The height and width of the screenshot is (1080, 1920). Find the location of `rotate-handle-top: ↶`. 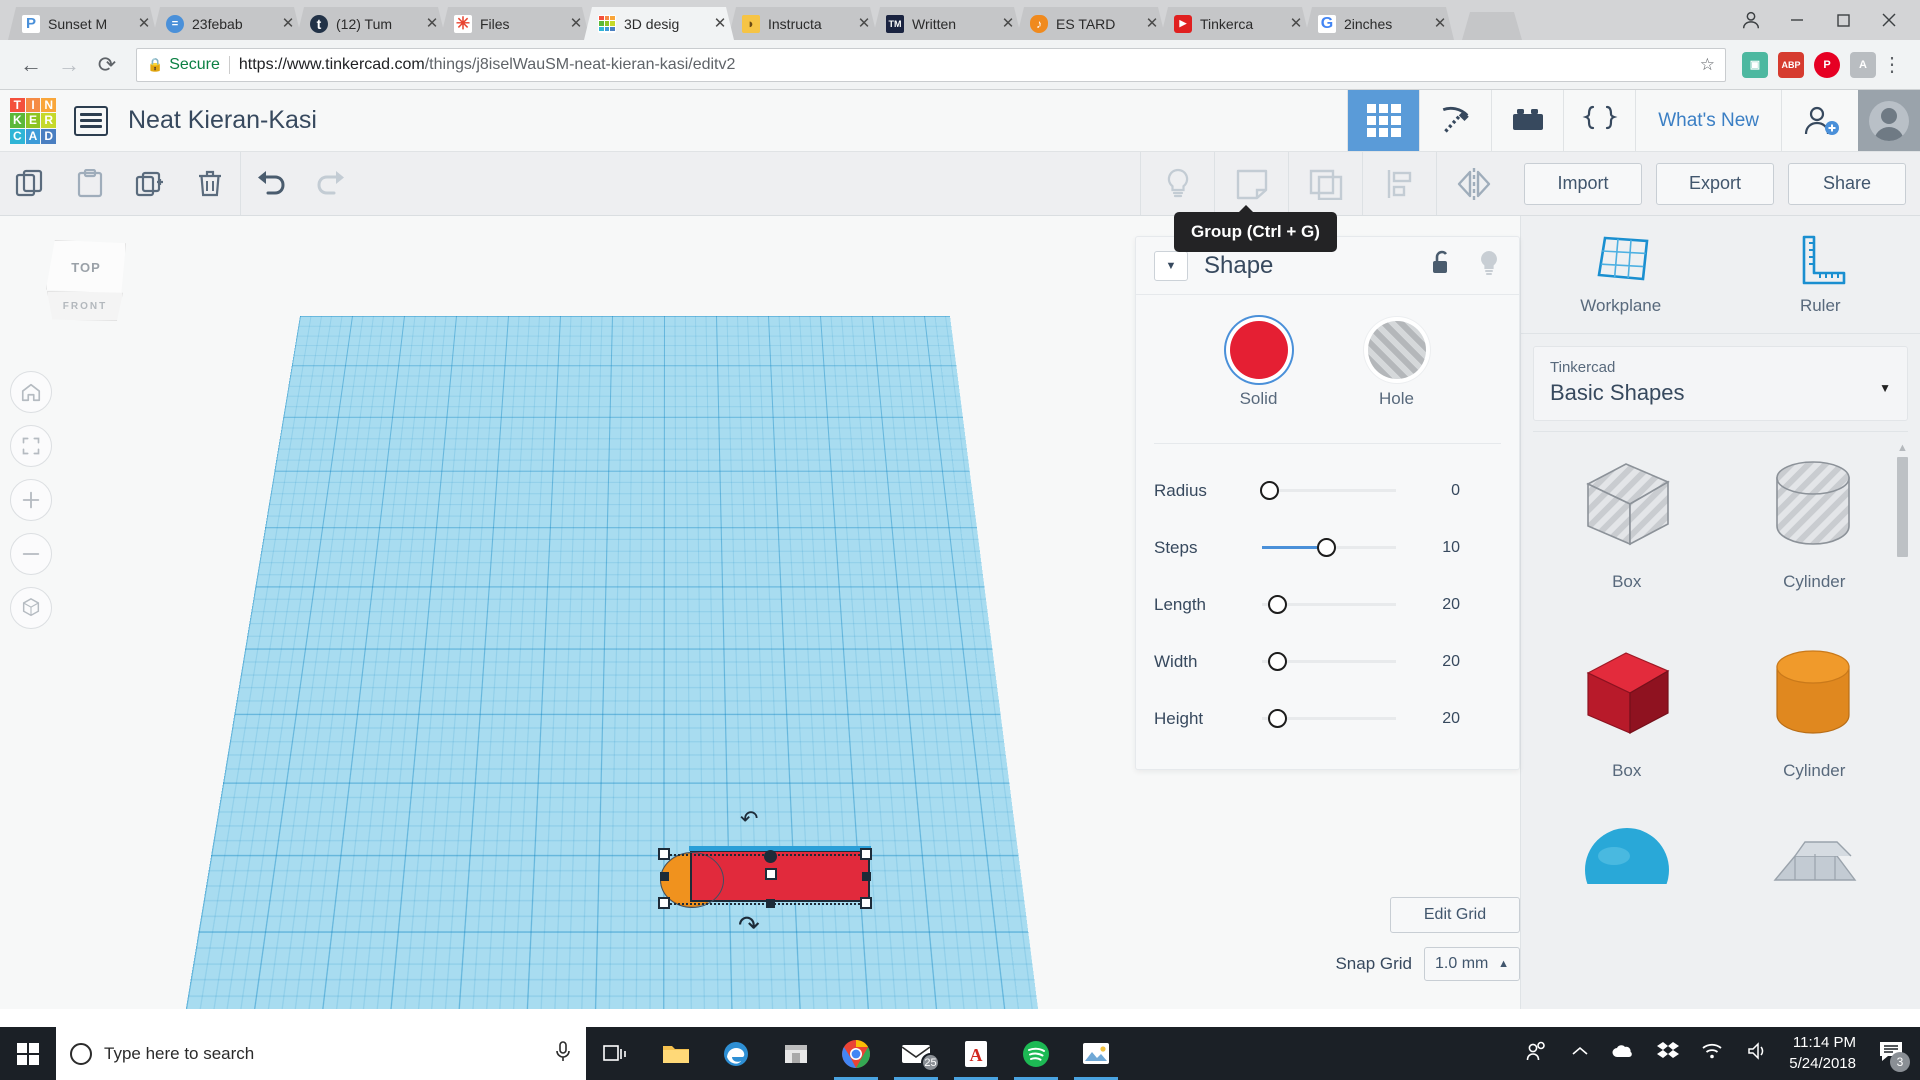

rotate-handle-top: ↶ is located at coordinates (749, 819).